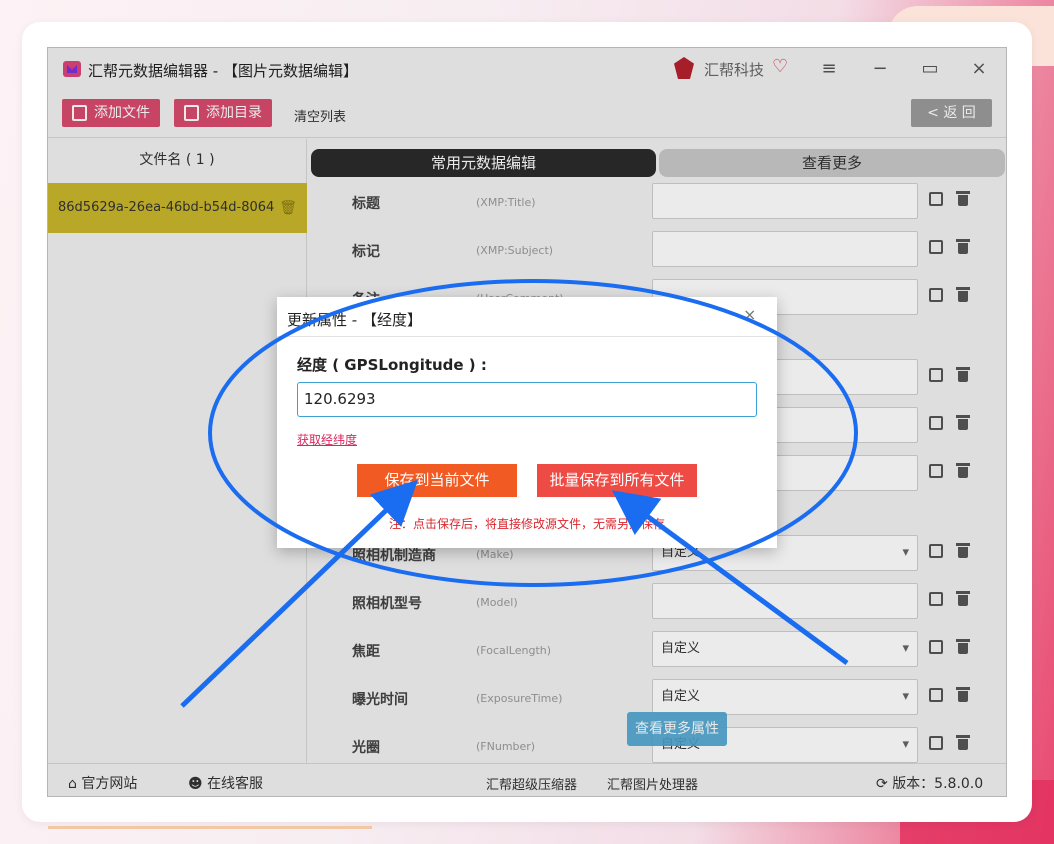  Describe the element at coordinates (527, 336) in the screenshot. I see `dialog-divider` at that location.